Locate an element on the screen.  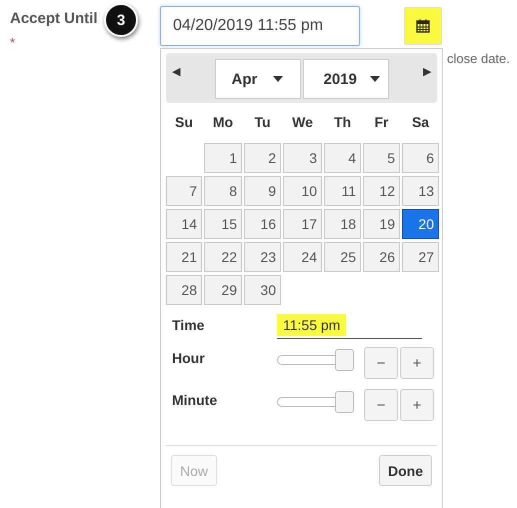
day-cell: 30 is located at coordinates (262, 290).